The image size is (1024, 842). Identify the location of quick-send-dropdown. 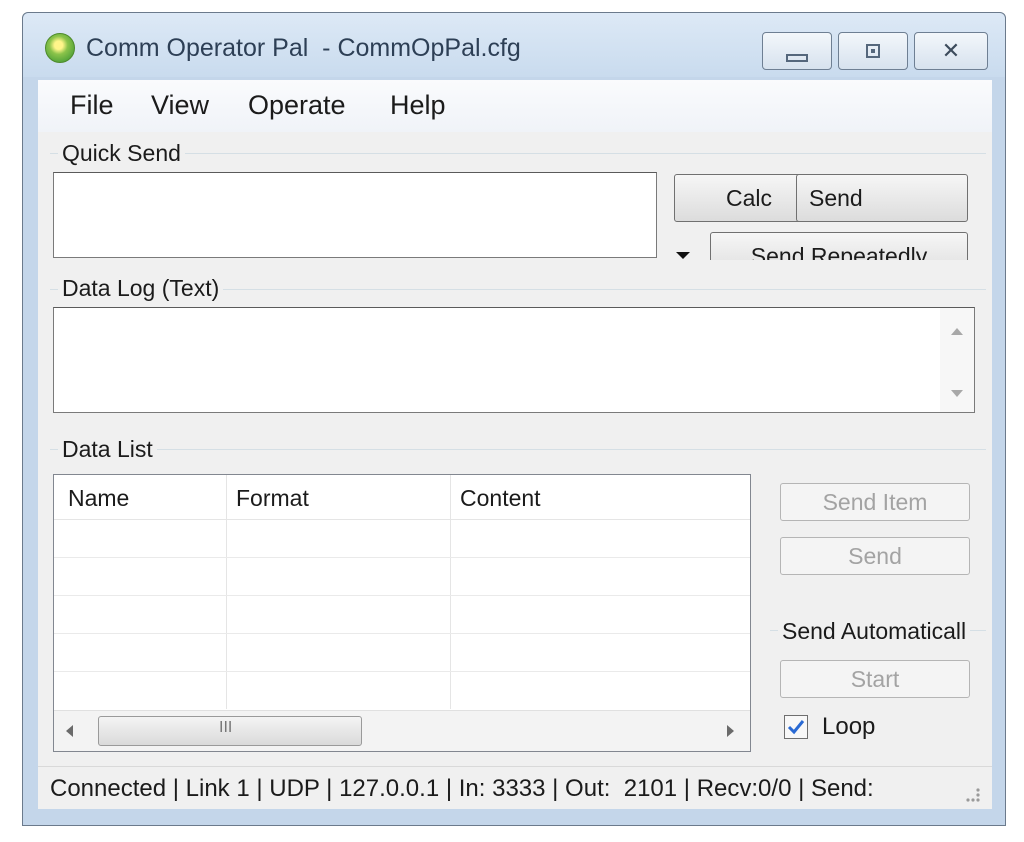
(687, 252).